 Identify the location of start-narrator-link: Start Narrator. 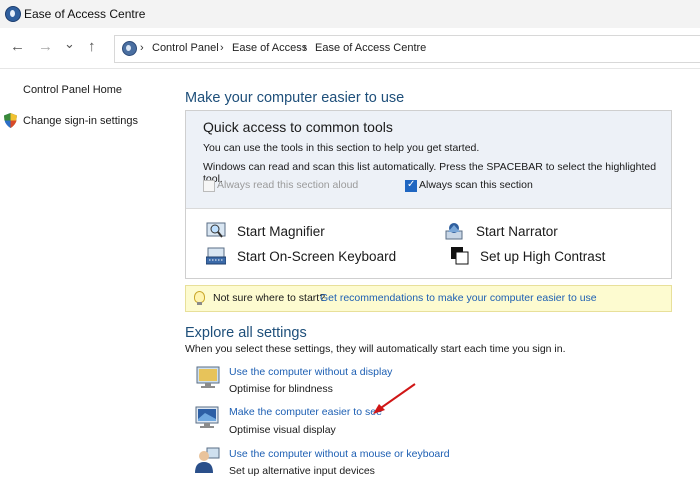
(517, 231).